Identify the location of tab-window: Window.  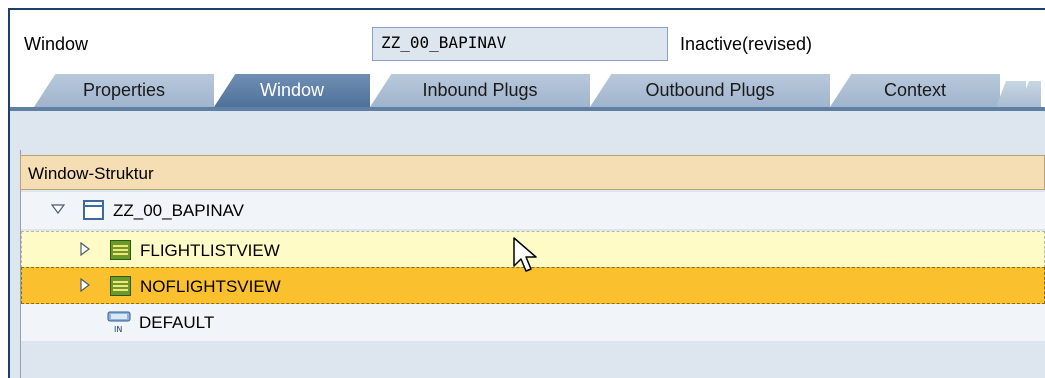
(292, 90).